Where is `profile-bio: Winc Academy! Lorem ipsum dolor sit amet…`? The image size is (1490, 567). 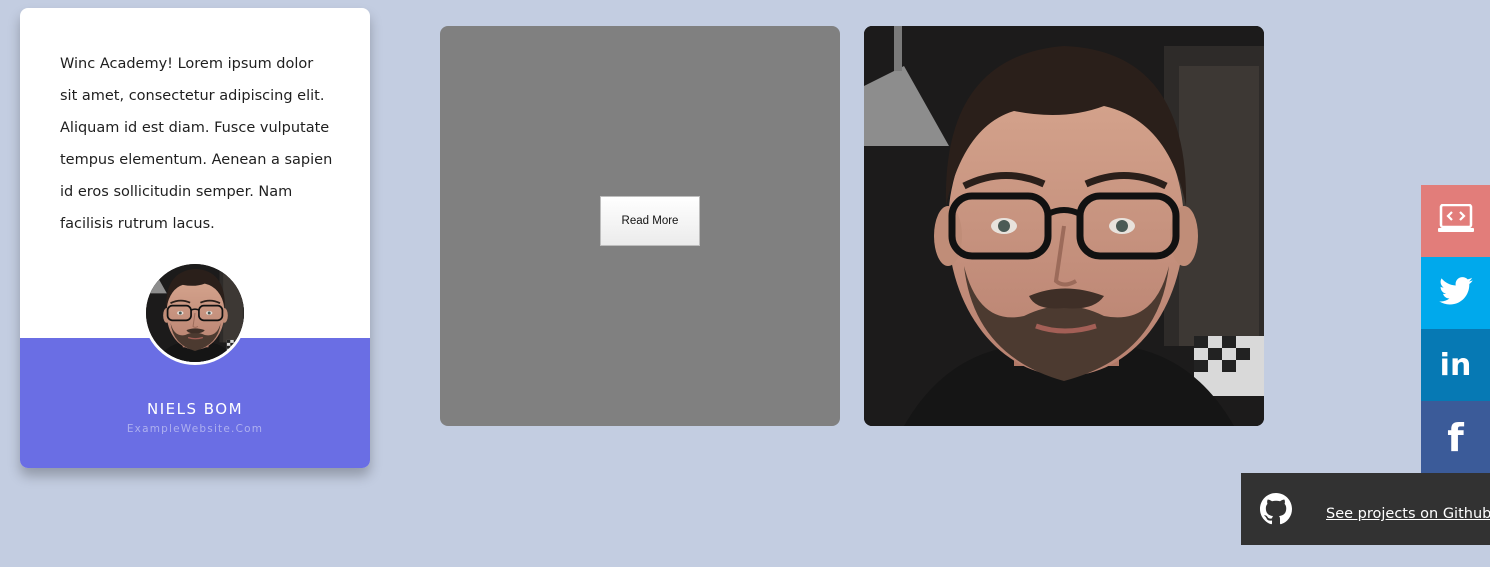 profile-bio: Winc Academy! Lorem ipsum dolor sit amet… is located at coordinates (196, 144).